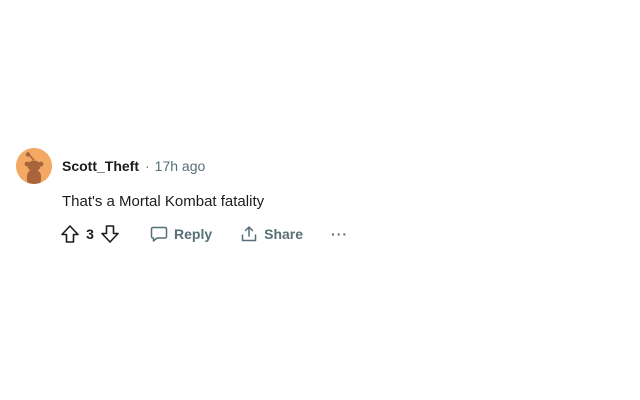 This screenshot has height=400, width=640. I want to click on snoo-avatar-icon, so click(34, 166).